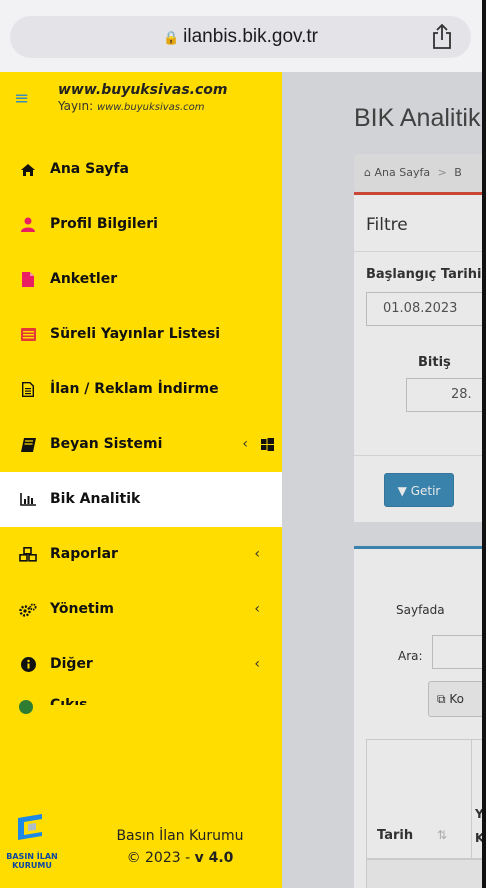 This screenshot has height=888, width=486. What do you see at coordinates (131, 106) in the screenshot?
I see `site-subtitle: Yayın: www.buyuksivas.com` at bounding box center [131, 106].